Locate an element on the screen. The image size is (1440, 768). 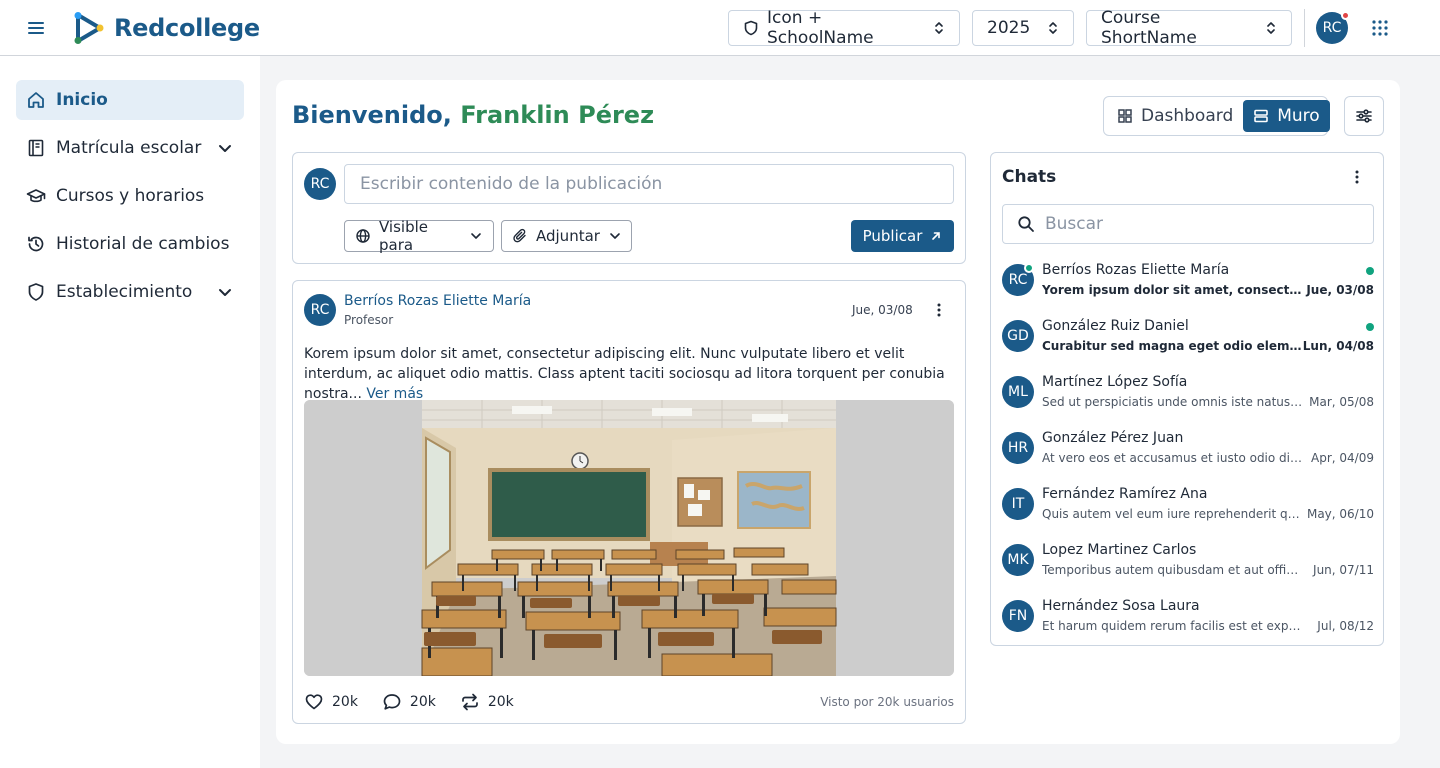
muro-view-button: Muro is located at coordinates (1286, 116).